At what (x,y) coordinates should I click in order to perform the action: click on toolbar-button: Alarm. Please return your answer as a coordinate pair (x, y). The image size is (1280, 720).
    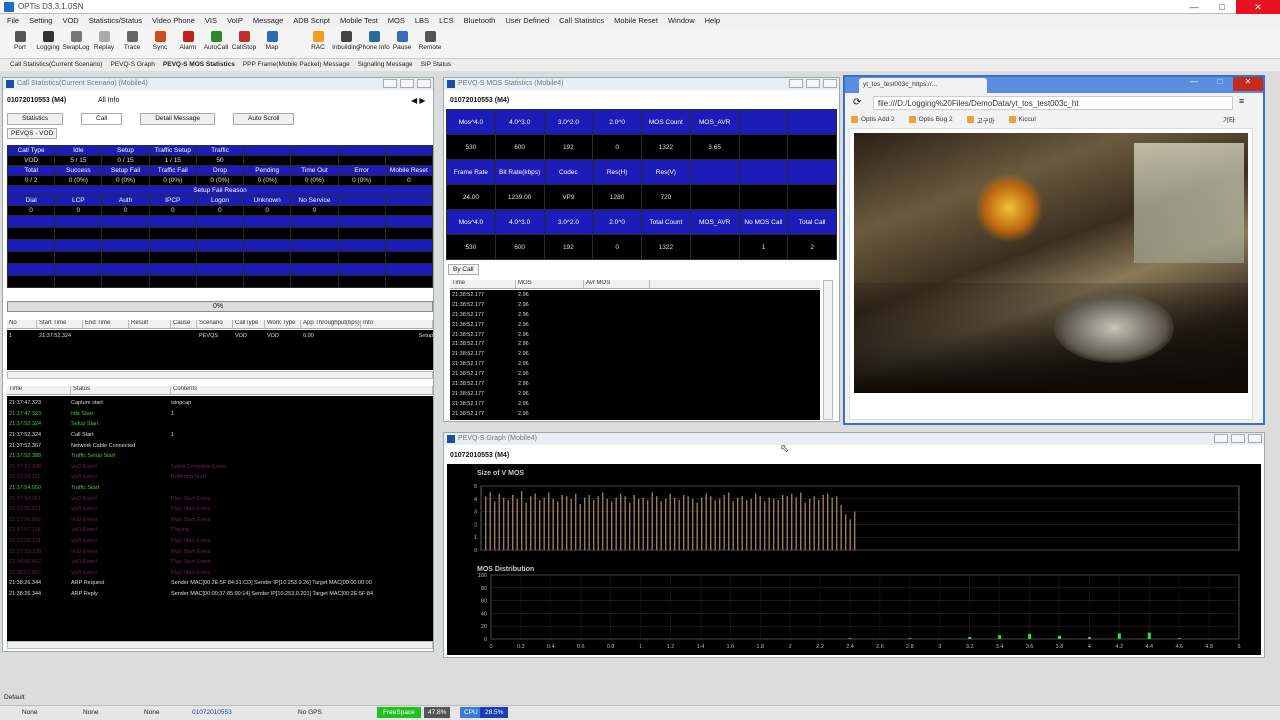
    Looking at the image, I should click on (188, 43).